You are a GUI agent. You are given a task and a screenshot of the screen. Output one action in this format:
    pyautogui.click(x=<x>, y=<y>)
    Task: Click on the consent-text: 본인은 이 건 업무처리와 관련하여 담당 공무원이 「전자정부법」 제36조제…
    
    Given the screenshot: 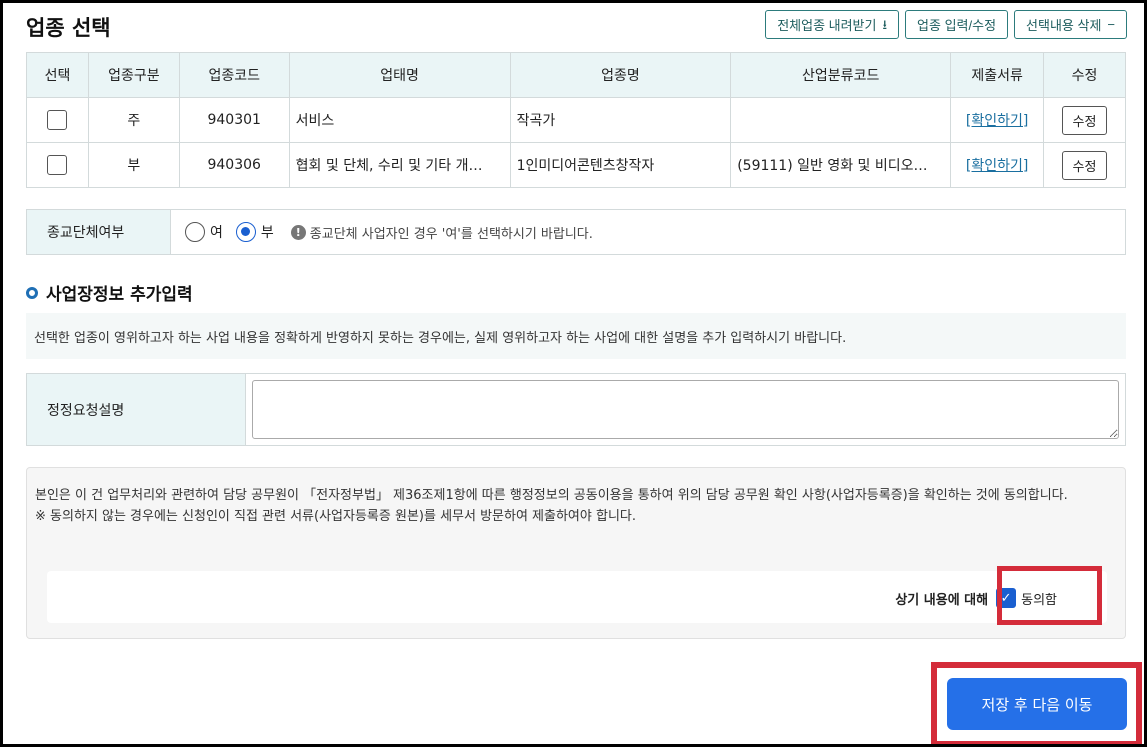 What is the action you would take?
    pyautogui.click(x=576, y=506)
    